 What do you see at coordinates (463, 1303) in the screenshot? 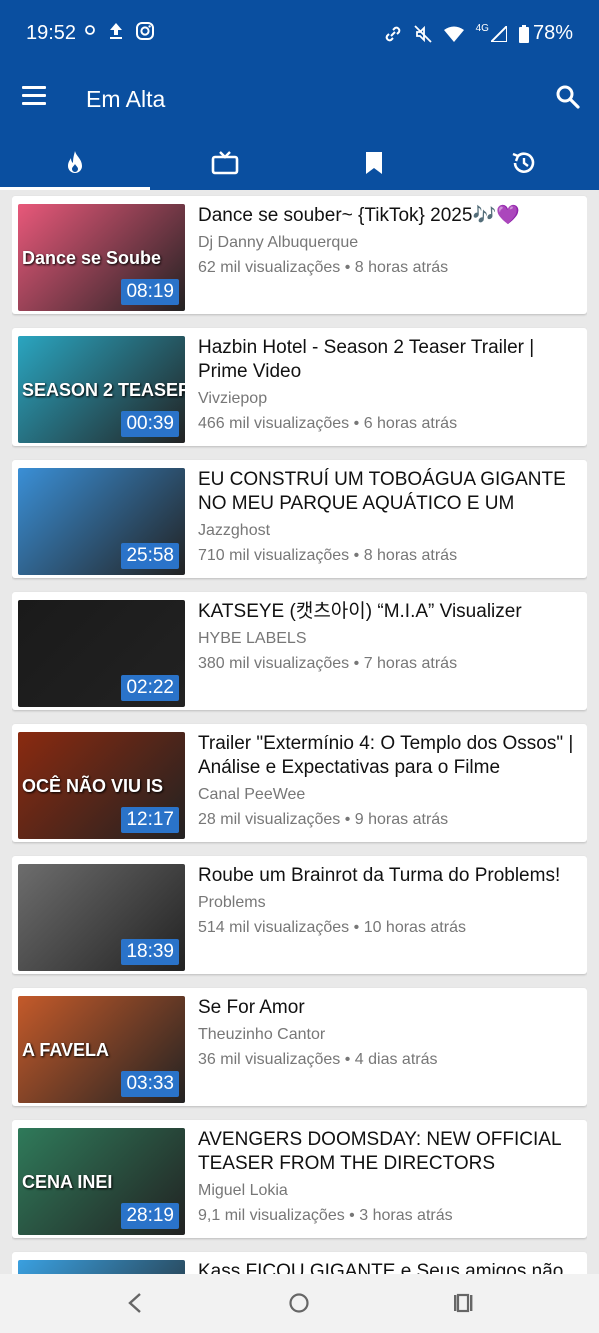
I see `recents-icon` at bounding box center [463, 1303].